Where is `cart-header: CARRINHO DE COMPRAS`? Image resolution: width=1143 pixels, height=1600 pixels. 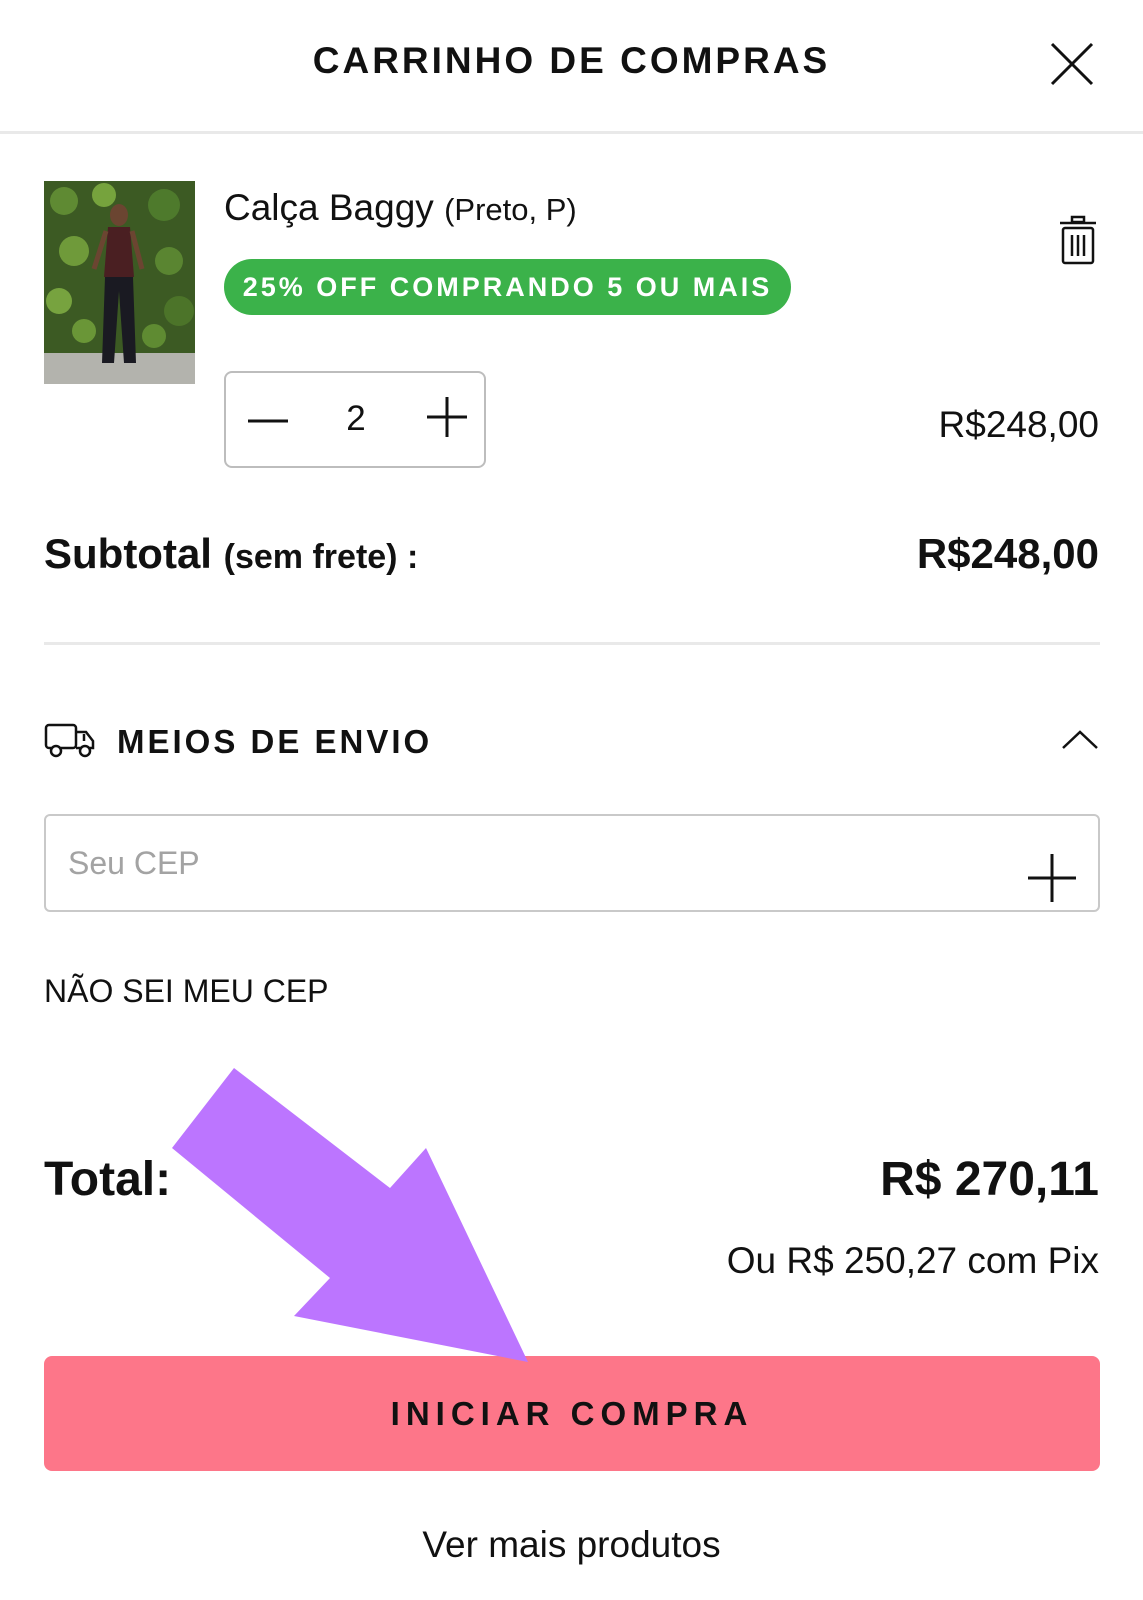
cart-header: CARRINHO DE COMPRAS is located at coordinates (571, 67).